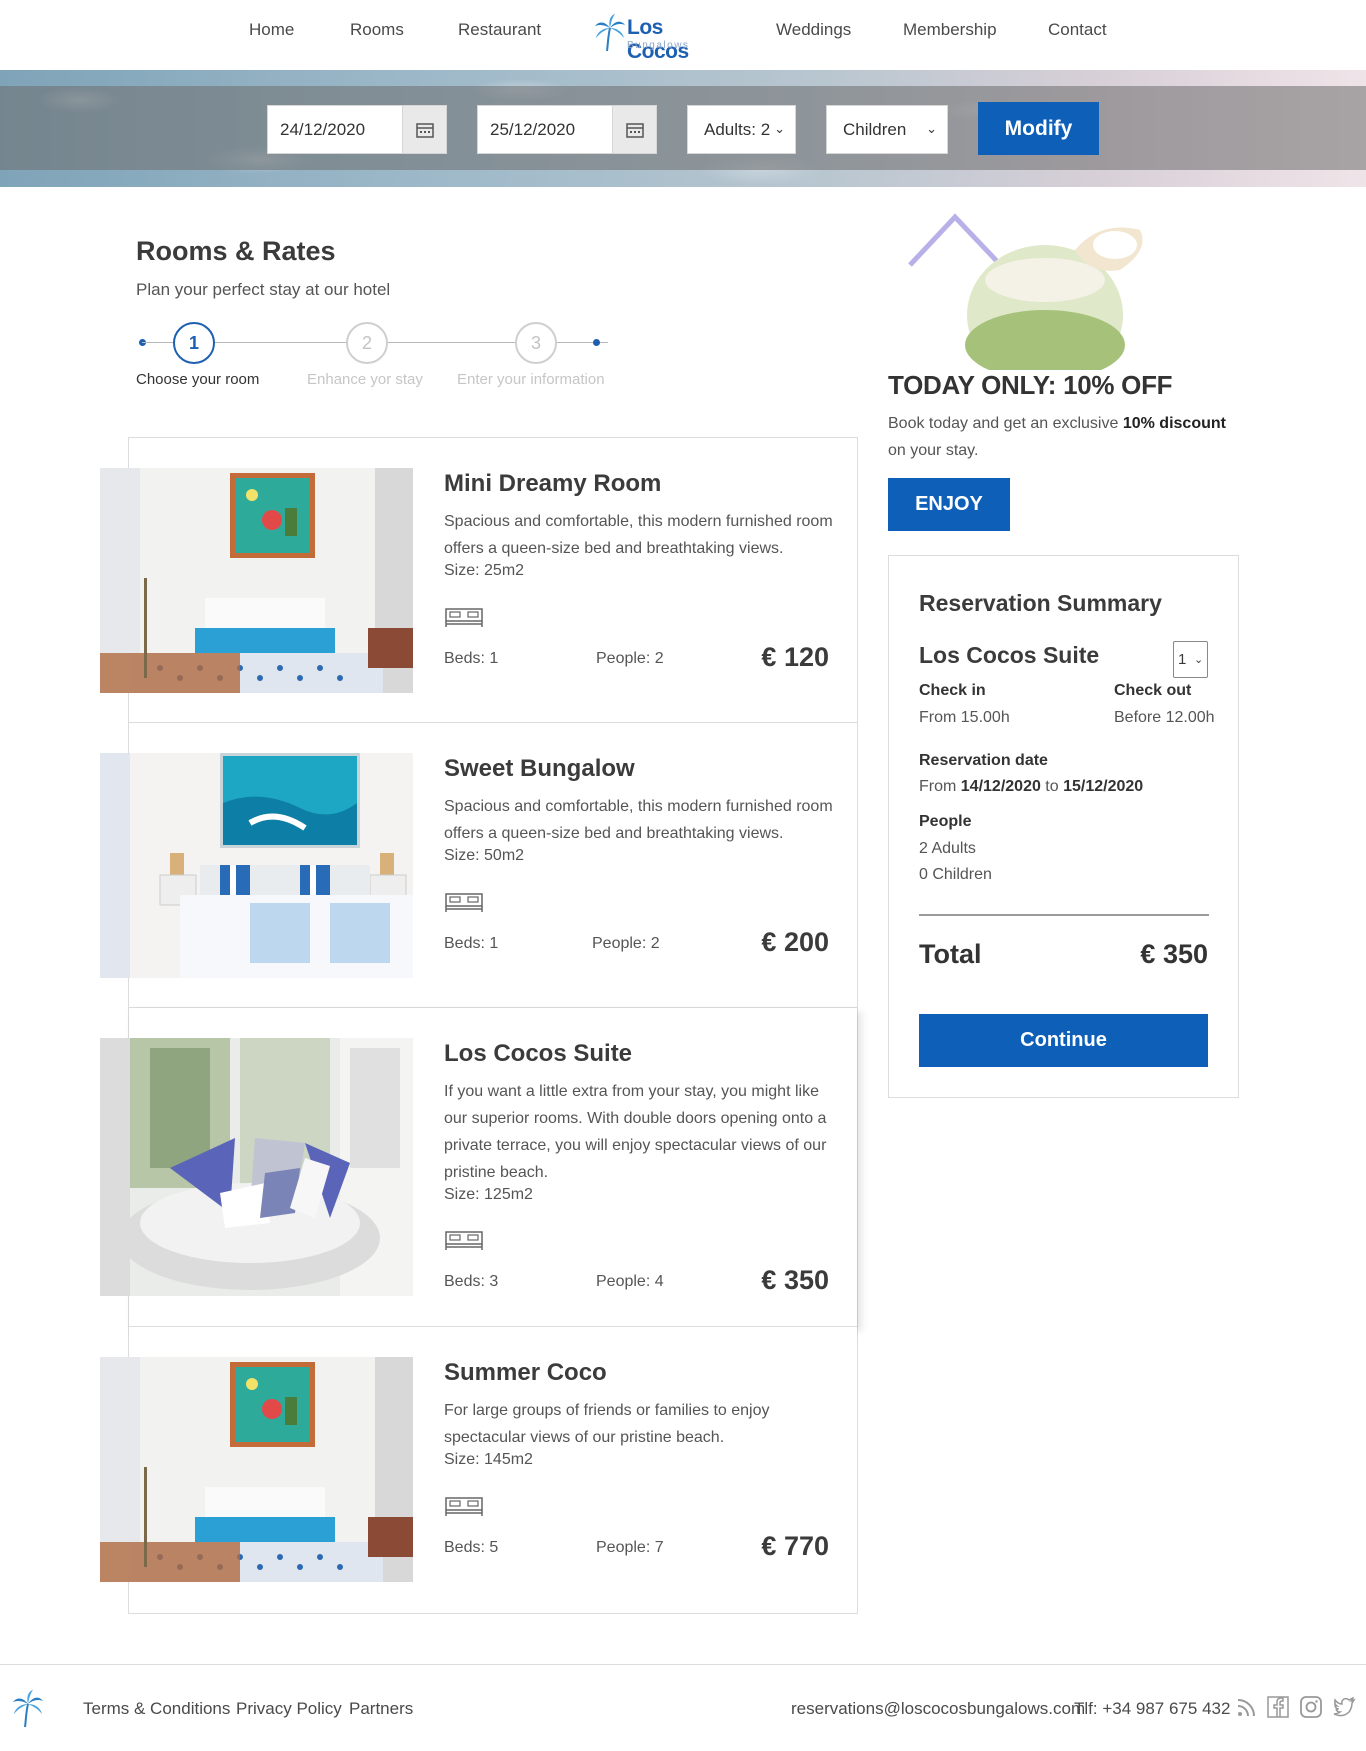  What do you see at coordinates (1000, 786) in the screenshot?
I see `date-from: 14/12/2020` at bounding box center [1000, 786].